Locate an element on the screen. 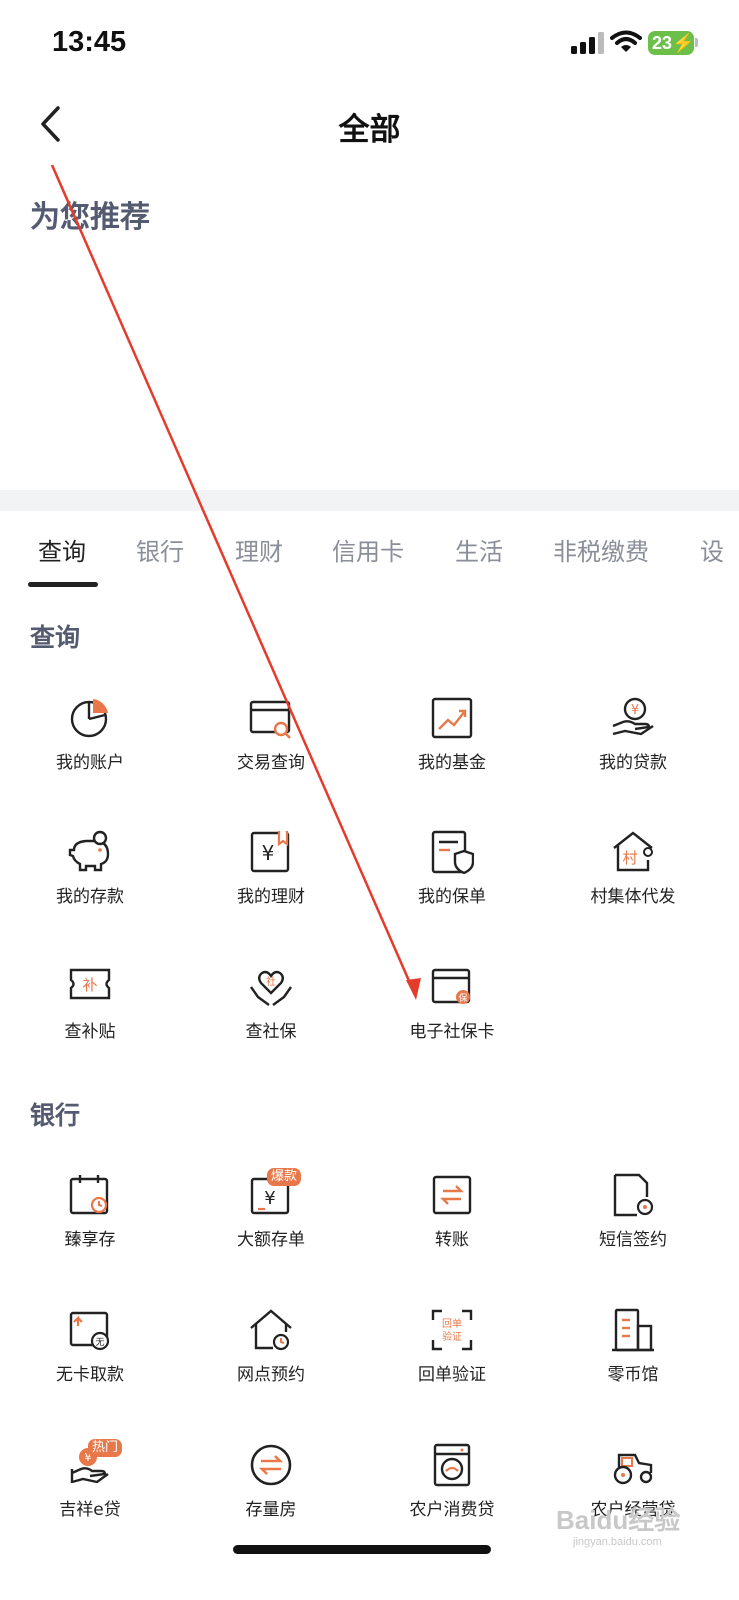  category-tabs: 查询 银行 理财 信用卡 生活 非税缴费 设 is located at coordinates (369, 555).